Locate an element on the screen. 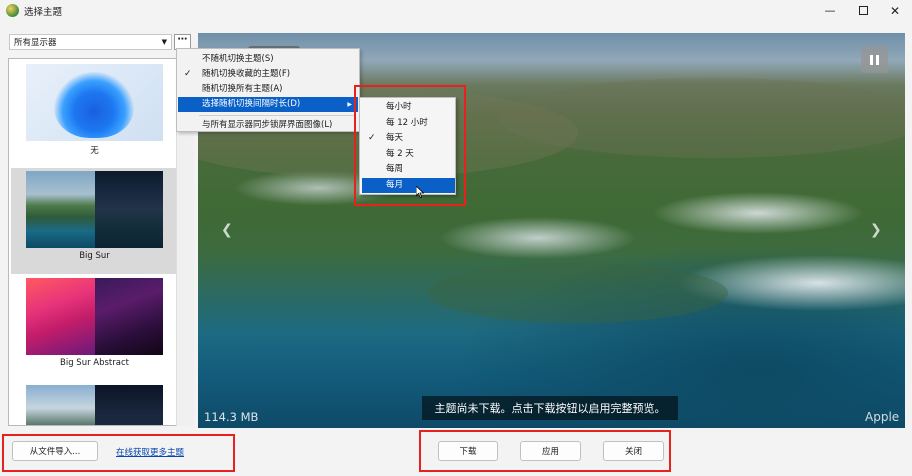 This screenshot has height=476, width=912. pause-icon is located at coordinates (871, 59).